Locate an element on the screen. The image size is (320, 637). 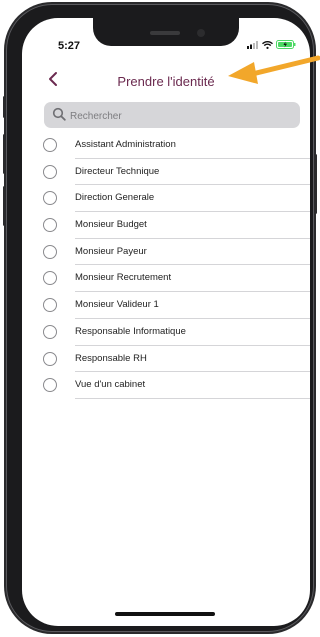
list-item-label: Direction Generale is located at coordinates (115, 198).